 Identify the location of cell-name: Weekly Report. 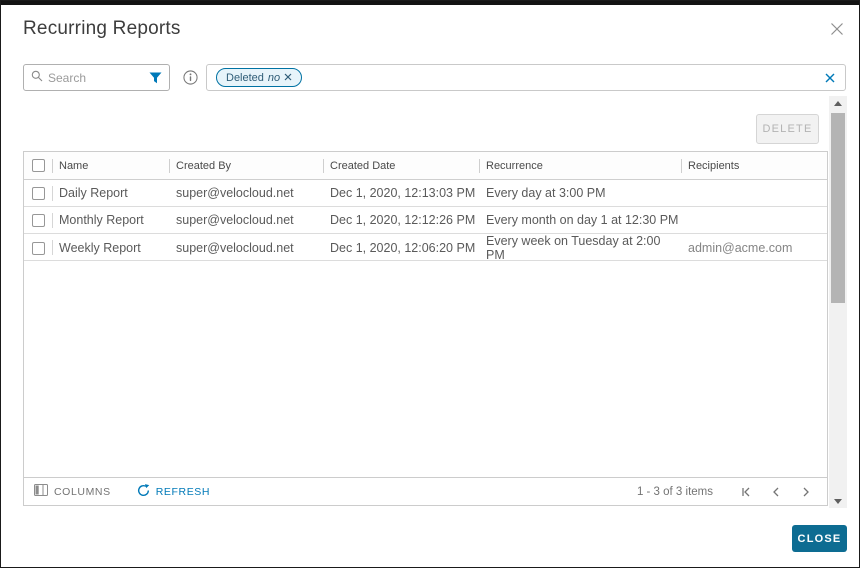
(100, 248).